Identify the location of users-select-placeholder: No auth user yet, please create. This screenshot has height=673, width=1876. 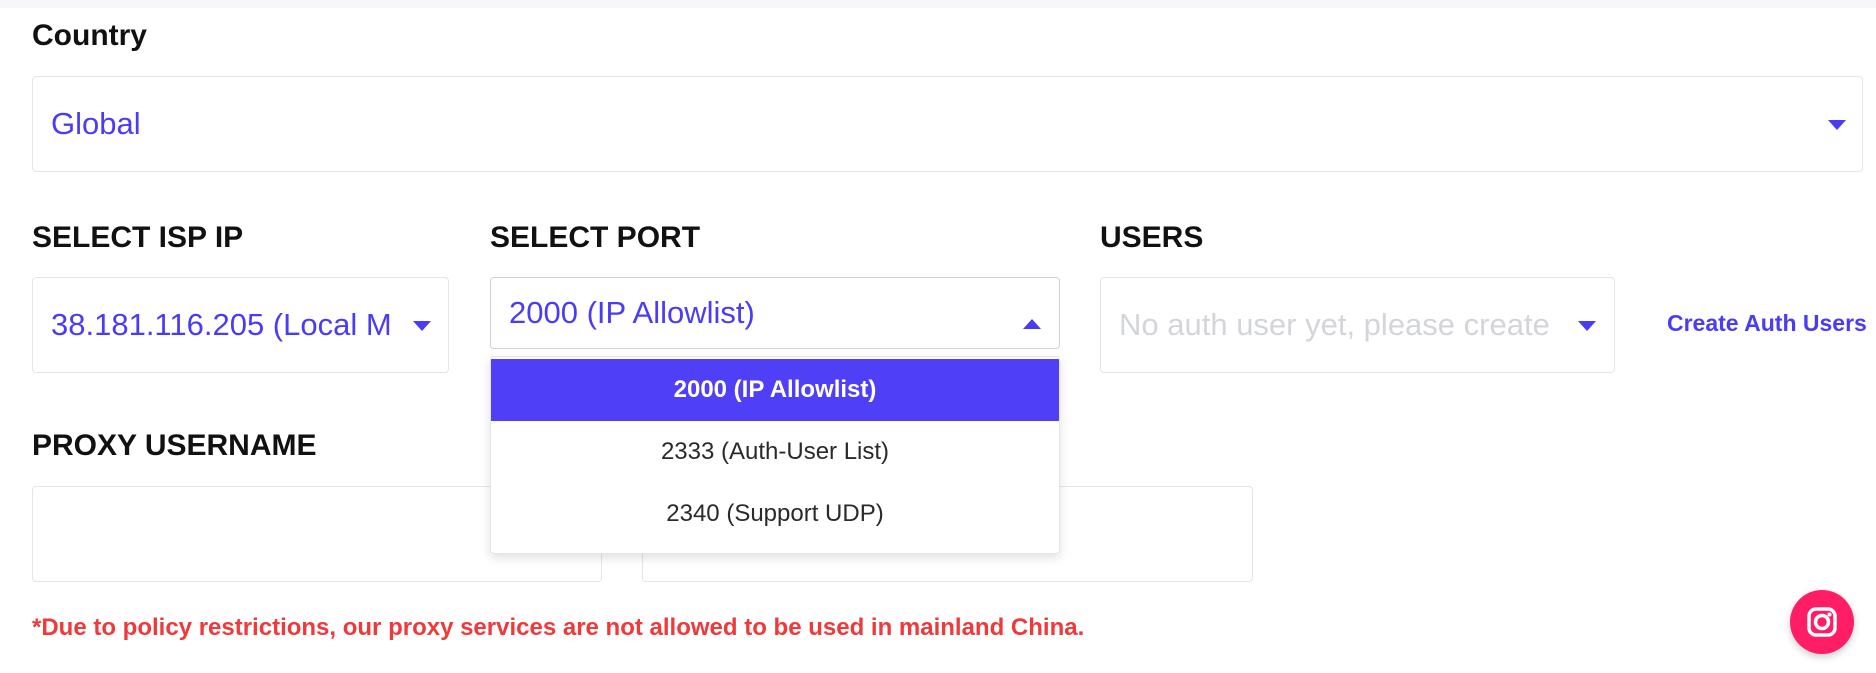
(1334, 324).